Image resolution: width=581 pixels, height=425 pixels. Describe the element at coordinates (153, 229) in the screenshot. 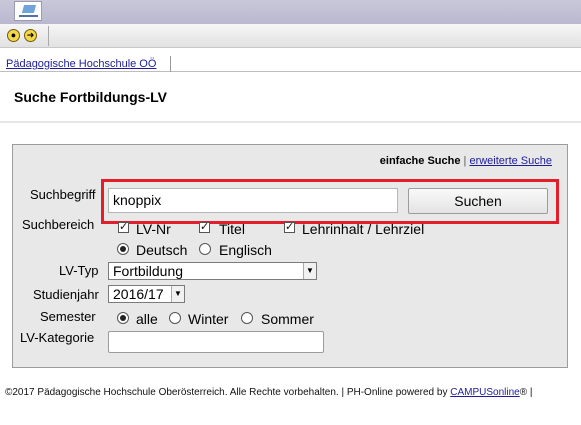

I see `checkbox-label-lv-nr: LV-Nr` at that location.